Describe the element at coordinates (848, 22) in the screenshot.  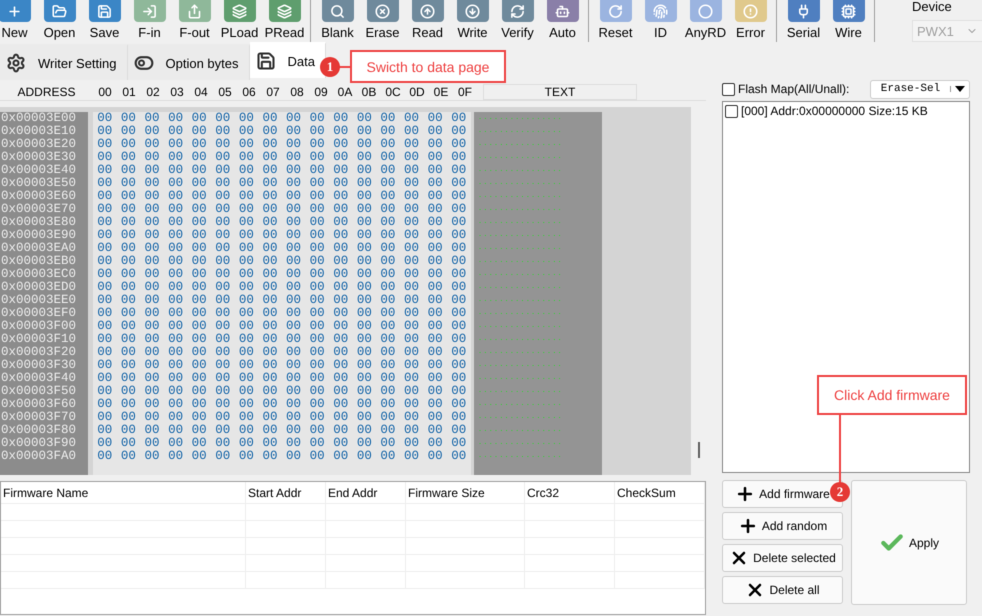
I see `toolbar-button: Wire` at that location.